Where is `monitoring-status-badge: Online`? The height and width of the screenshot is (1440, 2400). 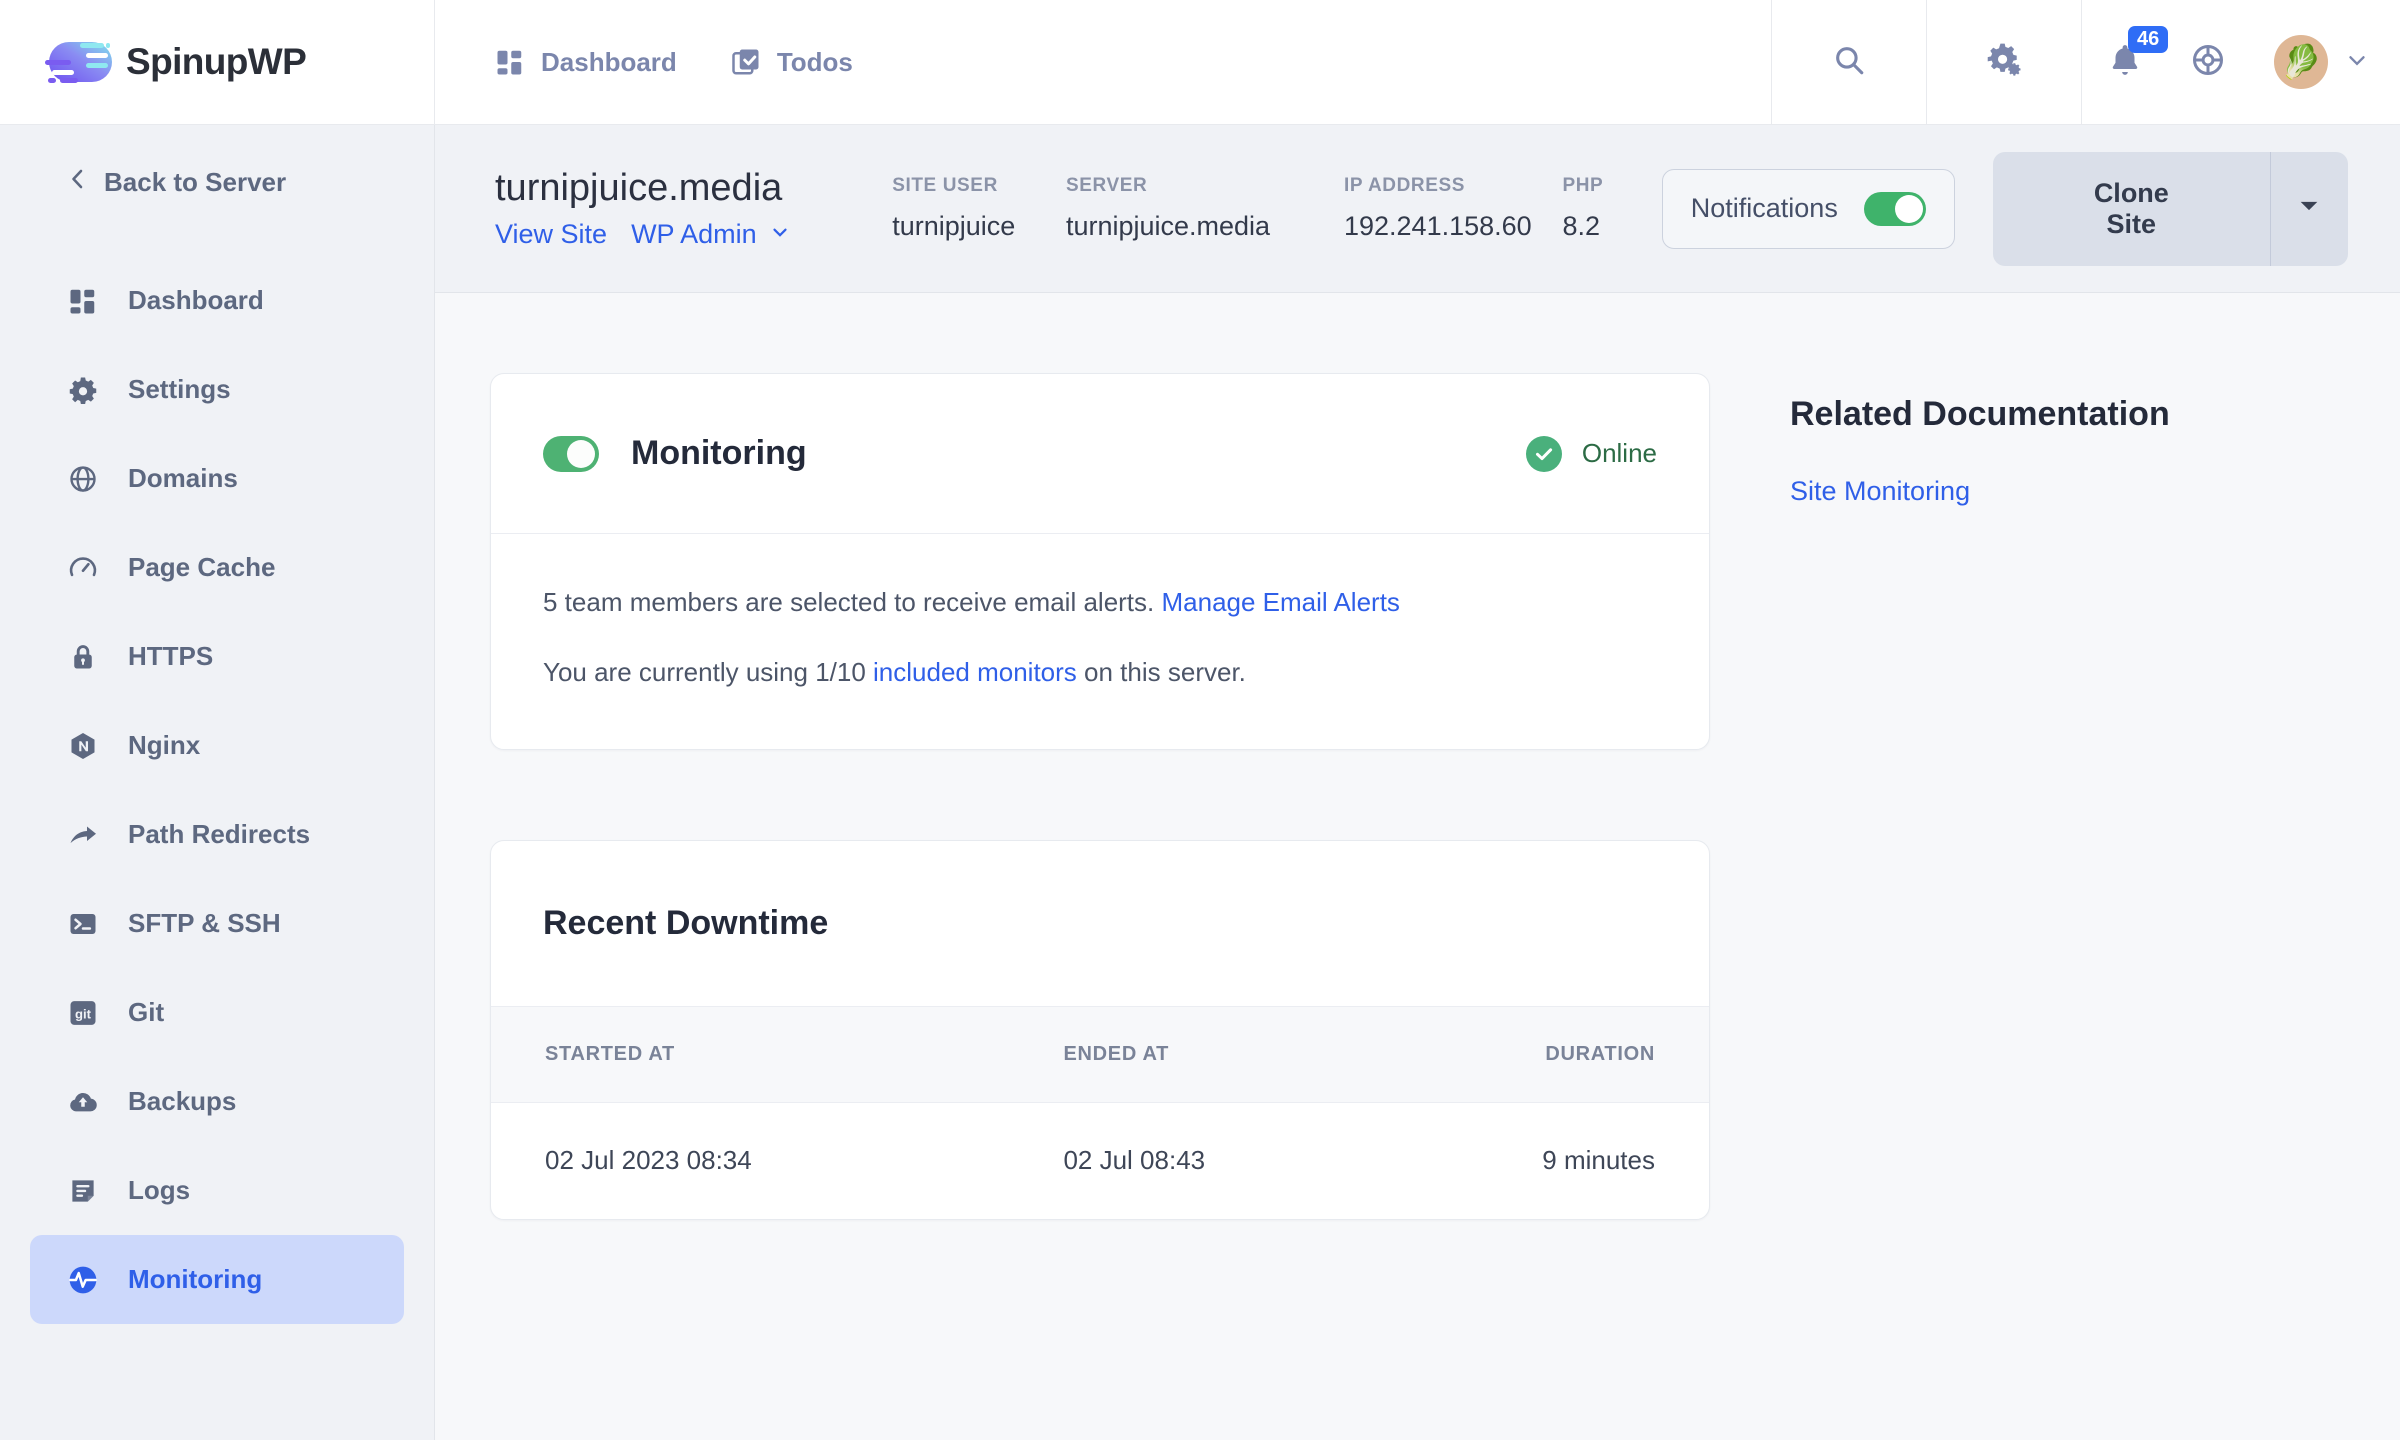 monitoring-status-badge: Online is located at coordinates (1591, 453).